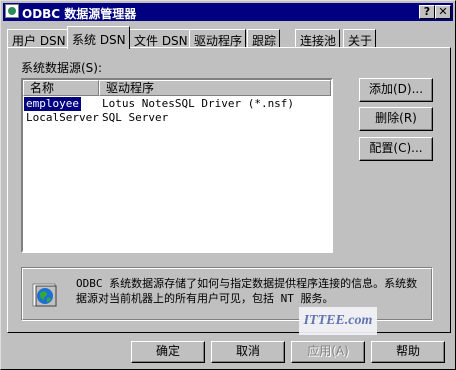 The image size is (456, 370). I want to click on list-item: LocalServer SQL Server, so click(177, 118).